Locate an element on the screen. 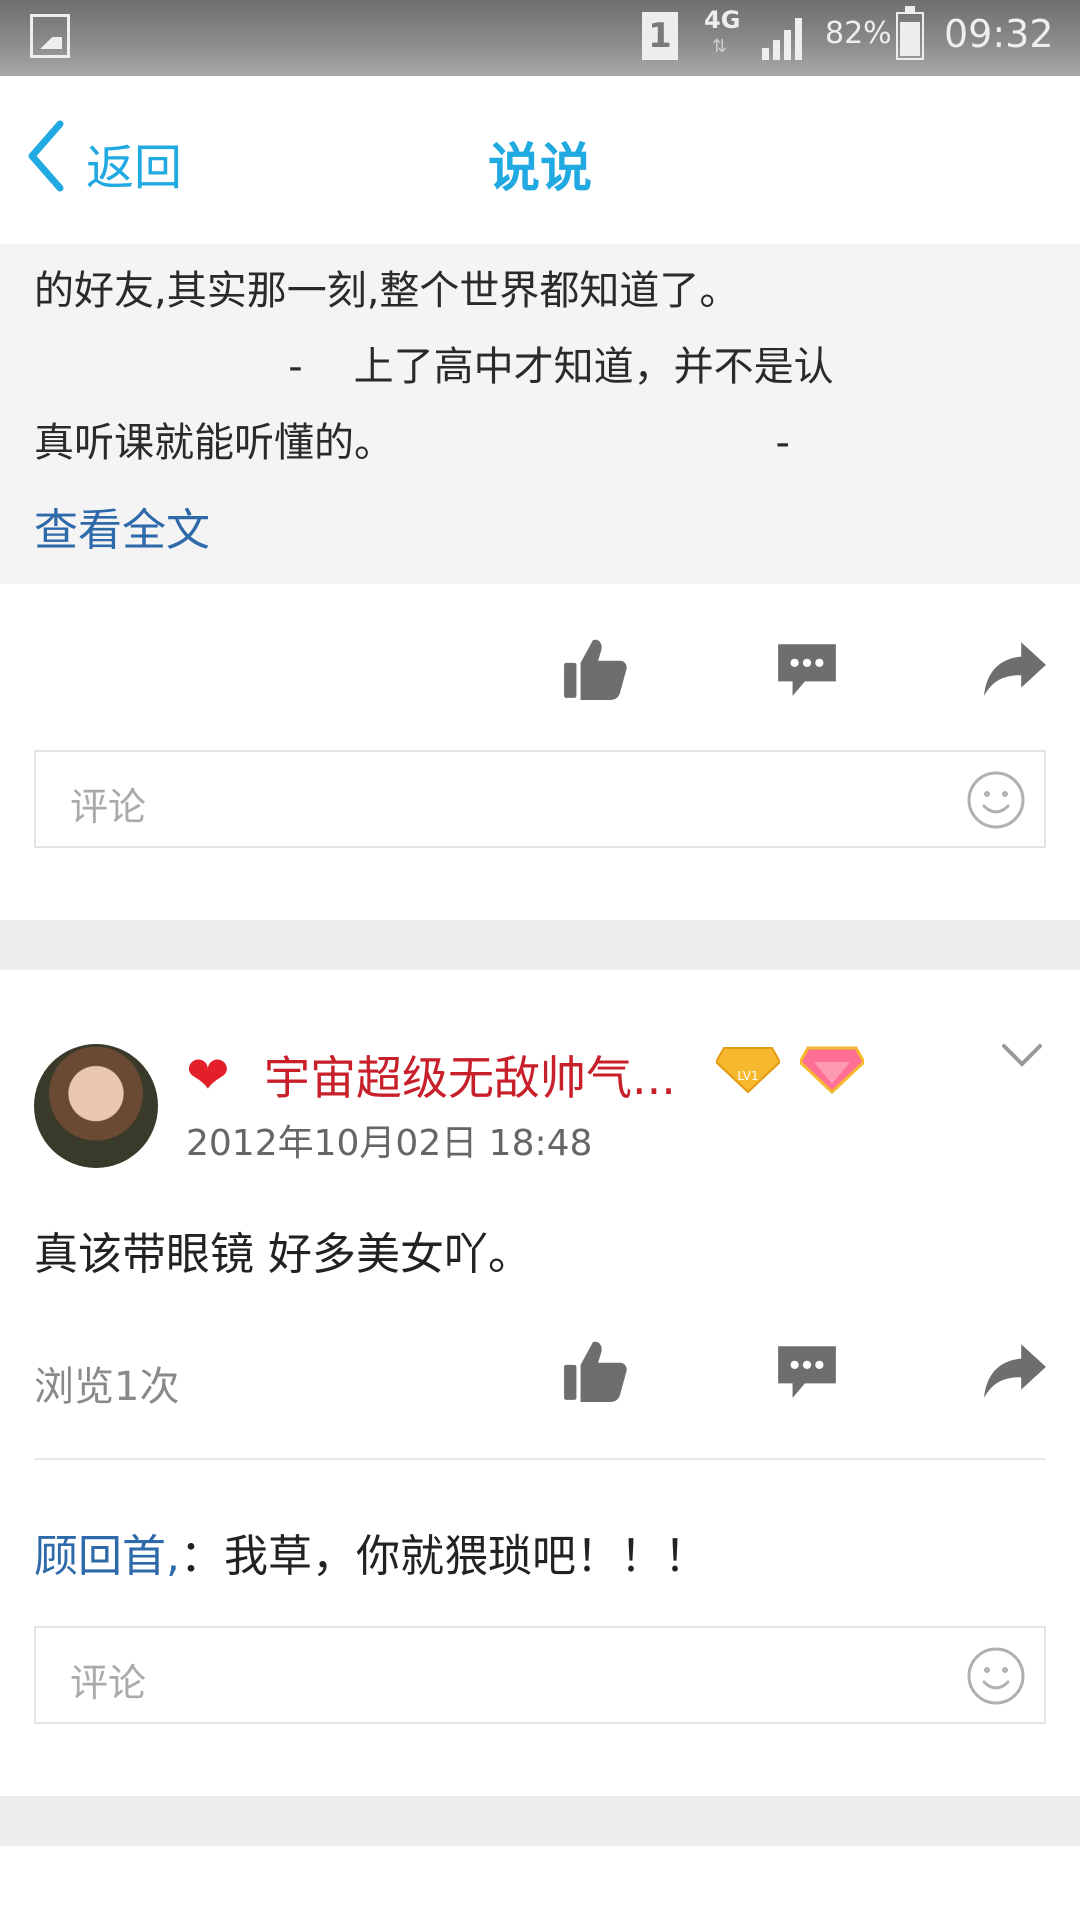  svg-text: LV1 is located at coordinates (747, 1076).